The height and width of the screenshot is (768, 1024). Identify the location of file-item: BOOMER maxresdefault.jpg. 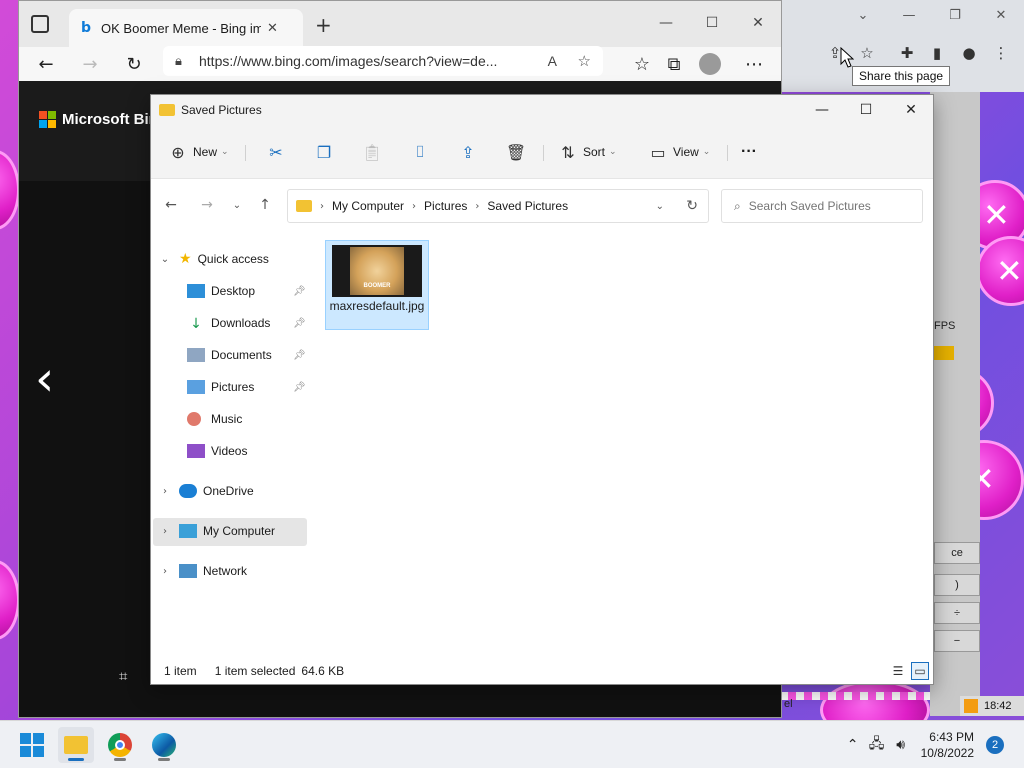
(377, 285).